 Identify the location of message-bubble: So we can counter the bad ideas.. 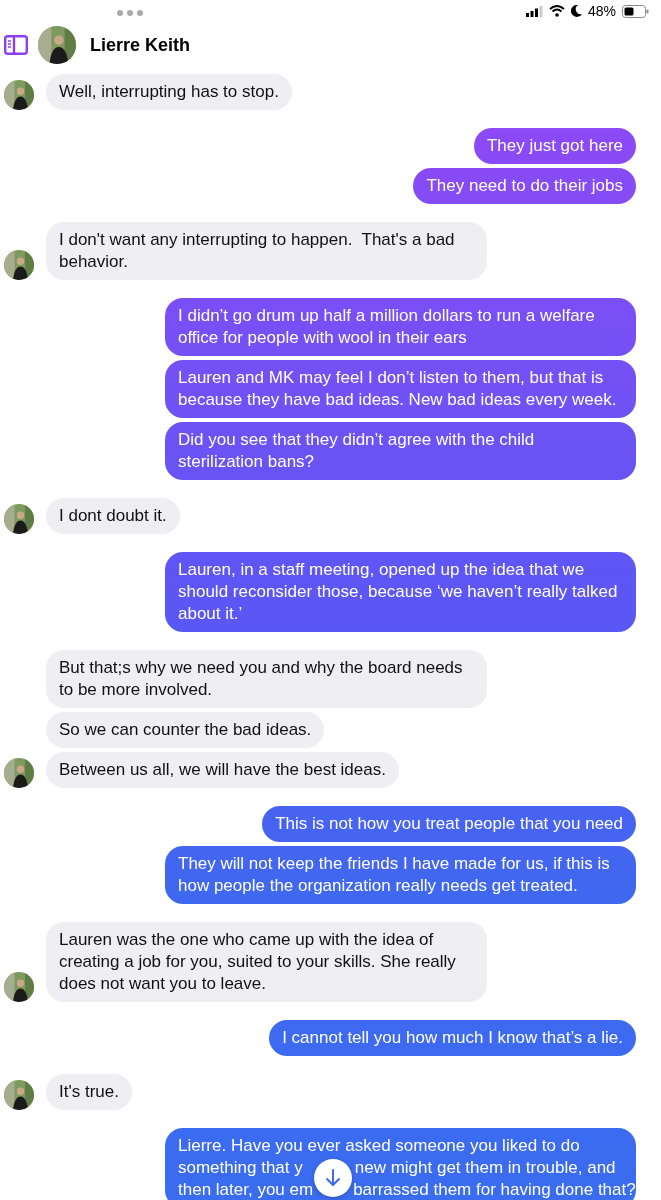
(185, 730).